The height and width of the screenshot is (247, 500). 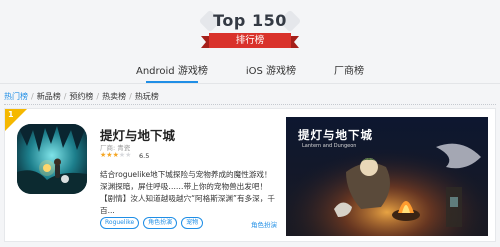 What do you see at coordinates (160, 223) in the screenshot?
I see `tag-rpg: 角色扮演` at bounding box center [160, 223].